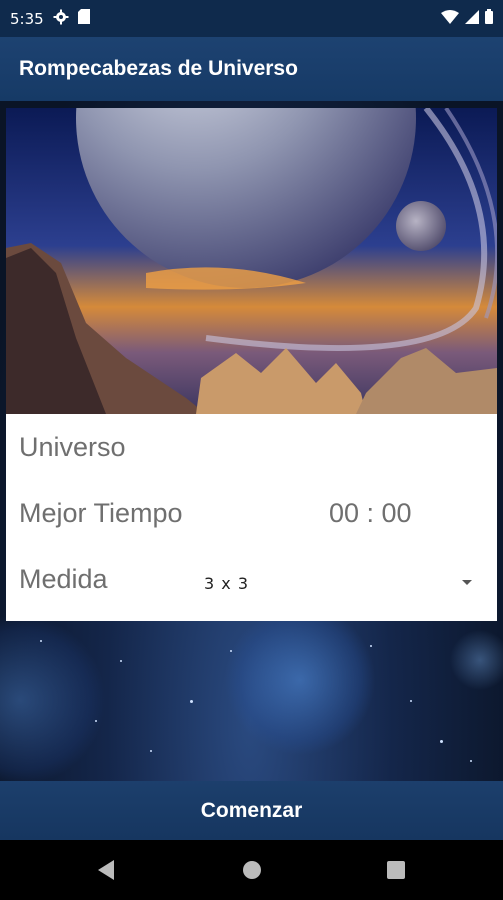 Image resolution: width=503 pixels, height=900 pixels. What do you see at coordinates (83, 18) in the screenshot?
I see `sd-card-icon` at bounding box center [83, 18].